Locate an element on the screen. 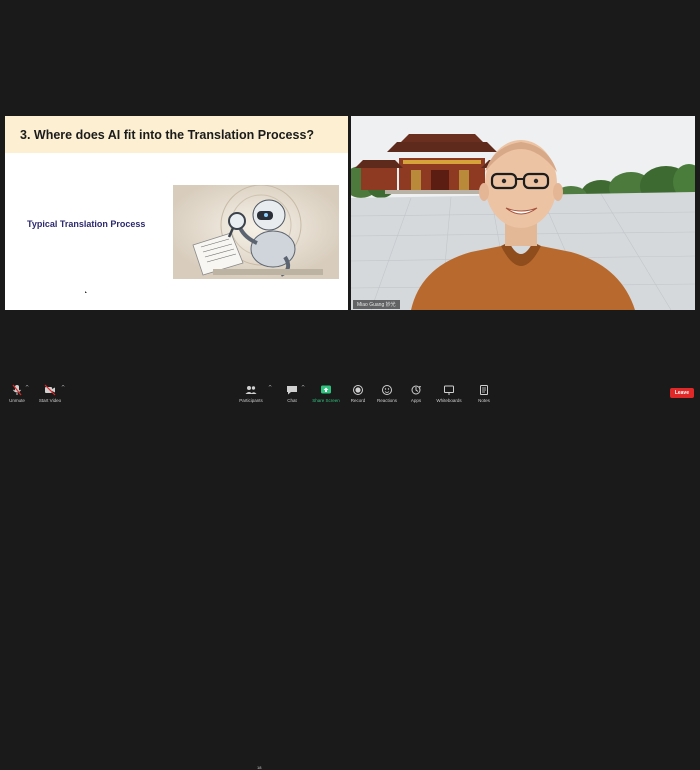 This screenshot has height=770, width=700. chat-caret-icon: ^ is located at coordinates (303, 388).